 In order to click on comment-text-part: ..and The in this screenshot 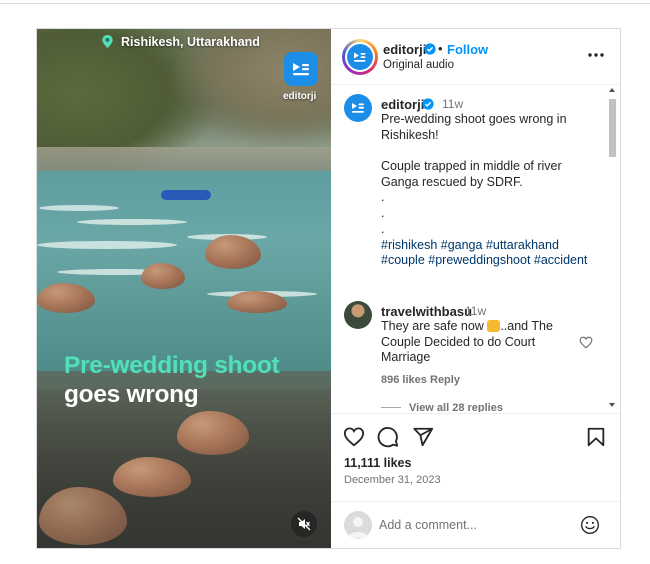, I will do `click(526, 326)`.